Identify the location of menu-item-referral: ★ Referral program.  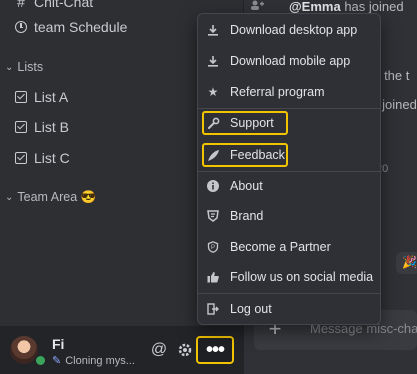
(289, 92).